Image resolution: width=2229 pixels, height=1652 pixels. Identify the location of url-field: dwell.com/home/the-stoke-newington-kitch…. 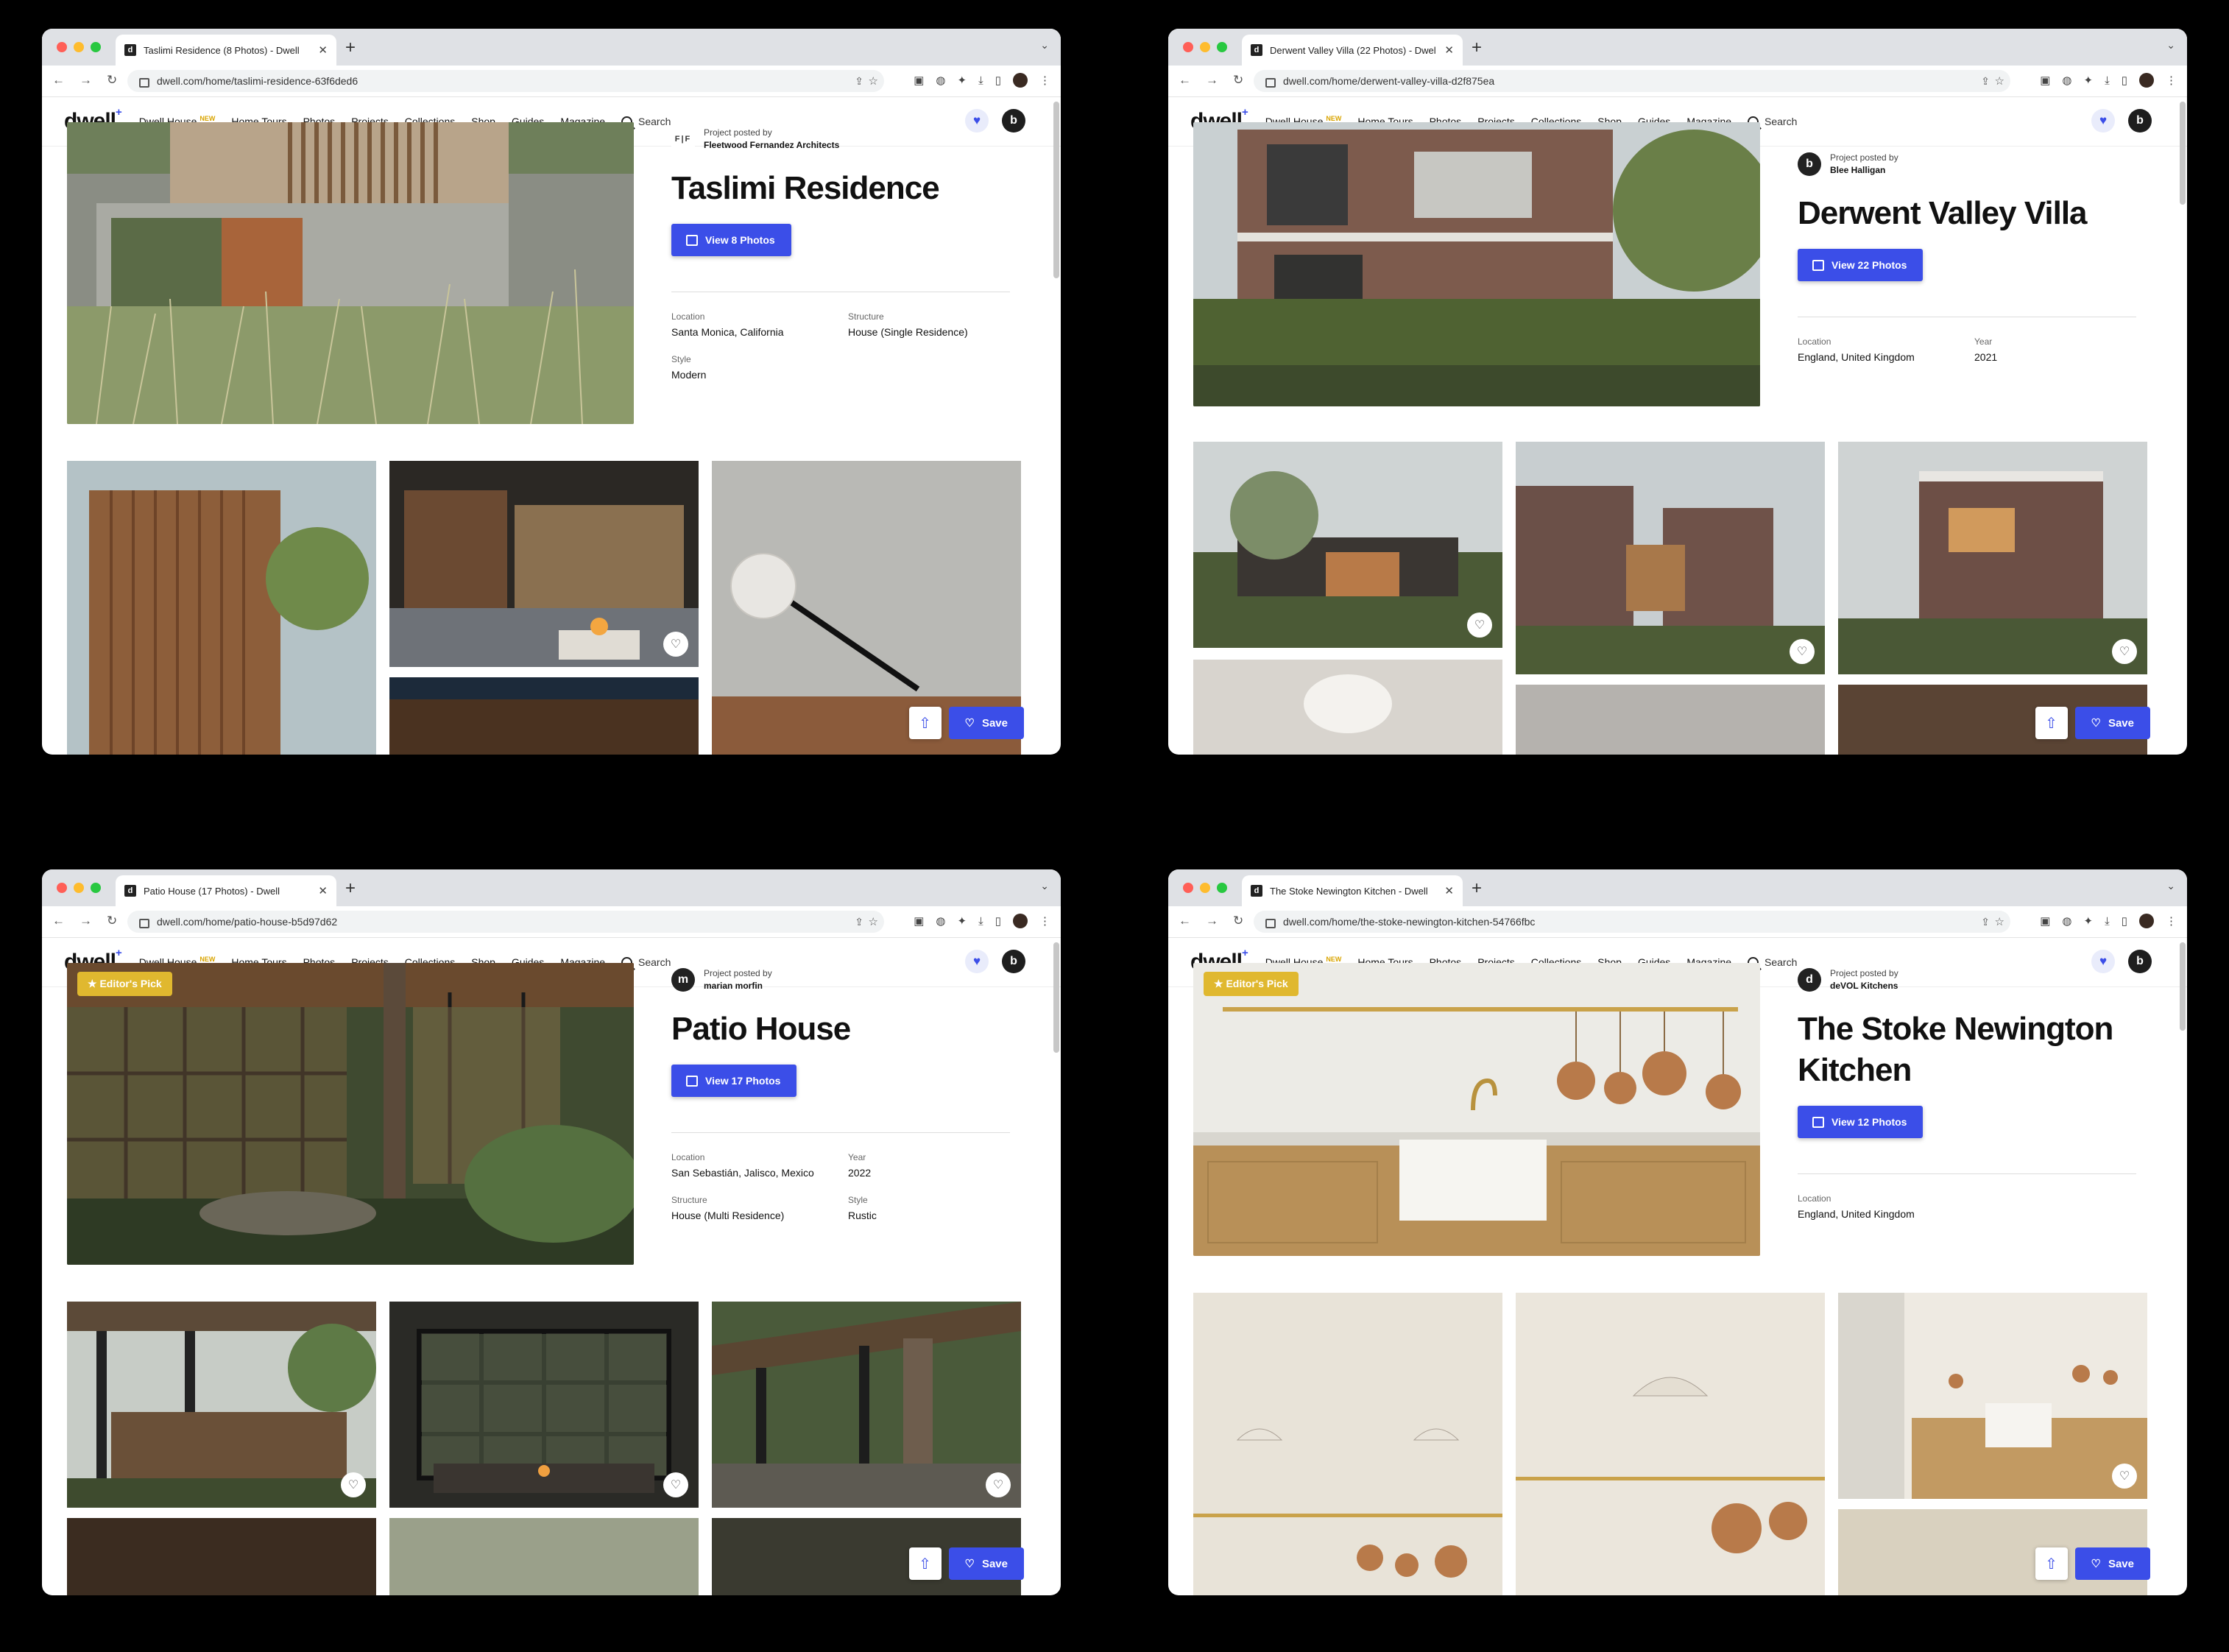
(1632, 922).